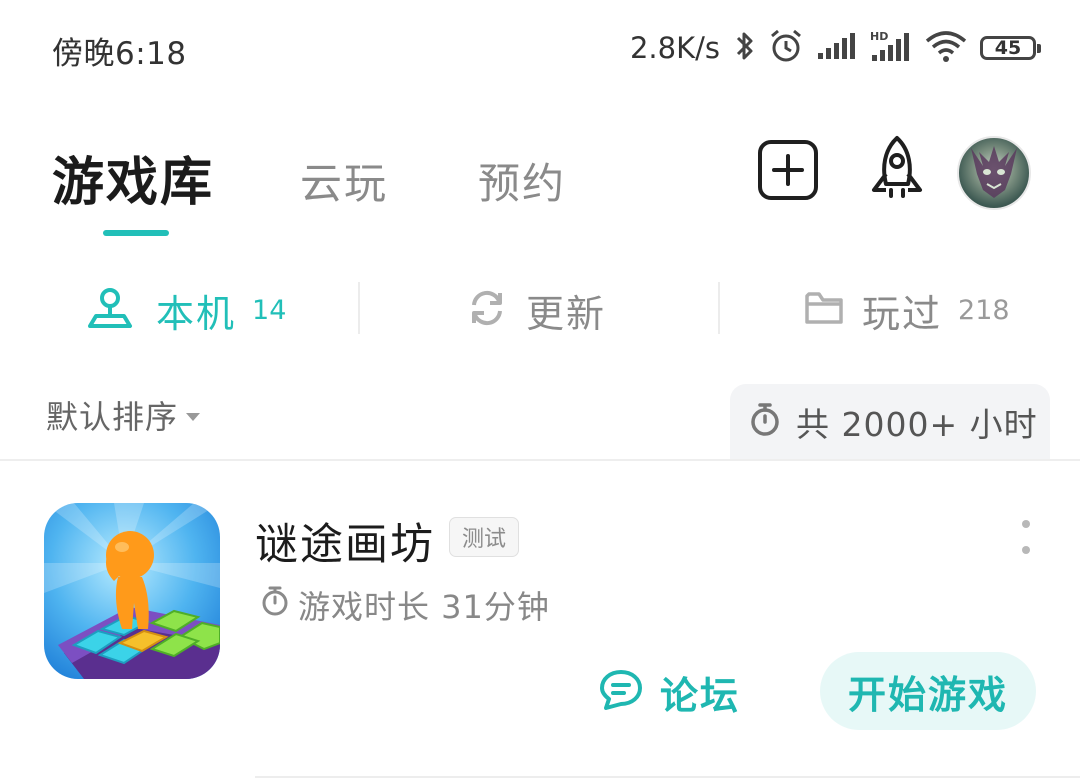 The image size is (1080, 780). Describe the element at coordinates (984, 310) in the screenshot. I see `subtab-played-count: 218` at that location.